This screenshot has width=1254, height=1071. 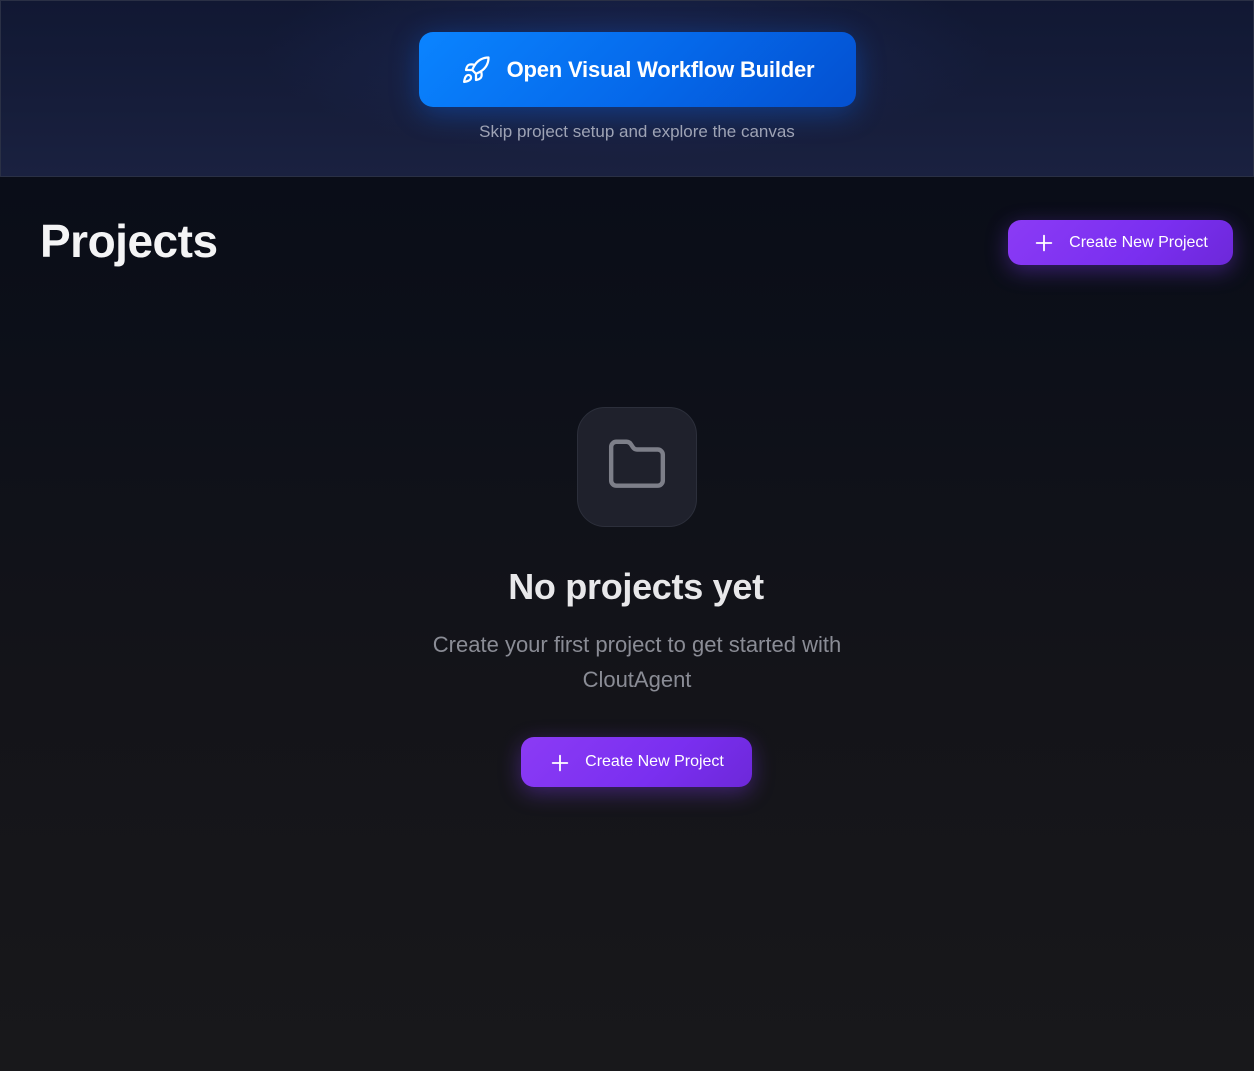 I want to click on header-create-project-button: Create New Project, so click(x=1120, y=242).